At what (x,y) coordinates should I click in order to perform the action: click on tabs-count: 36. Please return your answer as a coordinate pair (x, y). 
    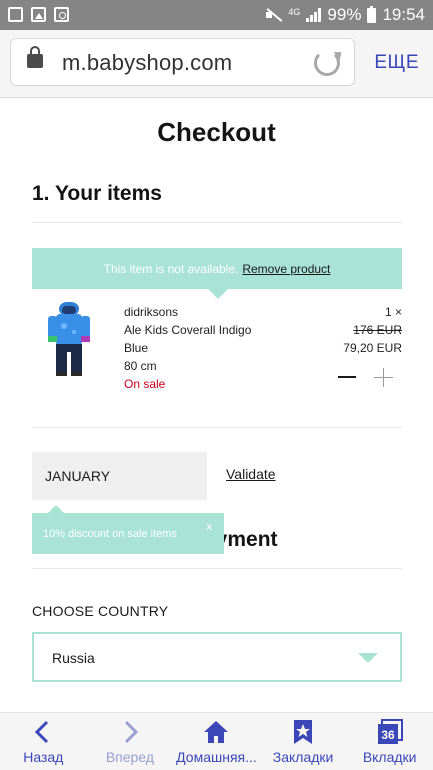
    Looking at the image, I should click on (388, 735).